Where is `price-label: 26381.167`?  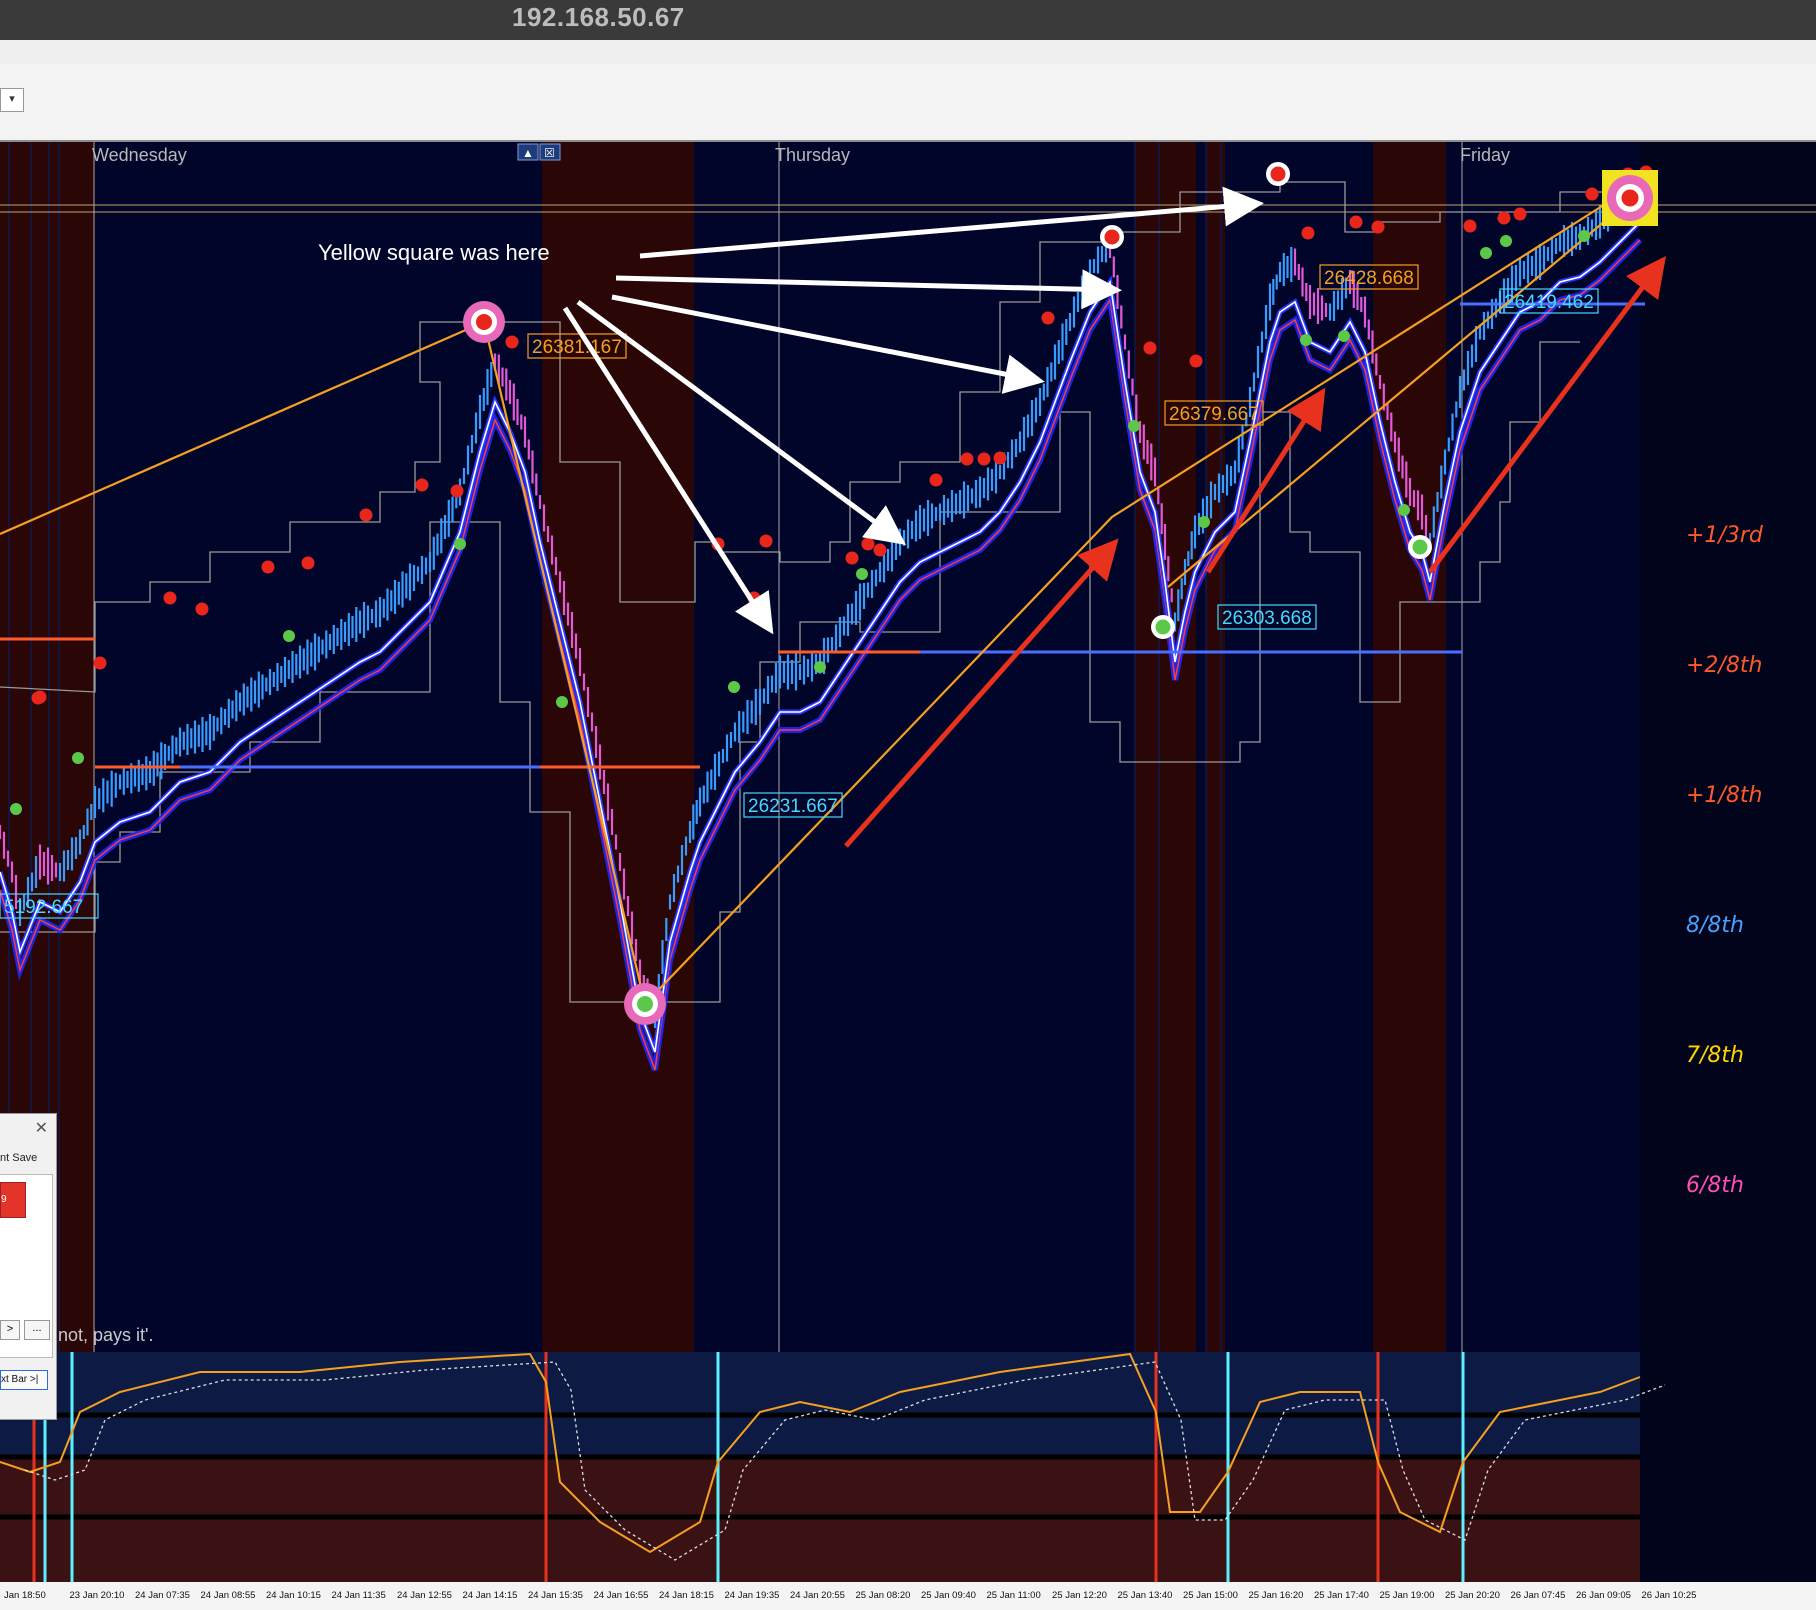
price-label: 26381.167 is located at coordinates (577, 347).